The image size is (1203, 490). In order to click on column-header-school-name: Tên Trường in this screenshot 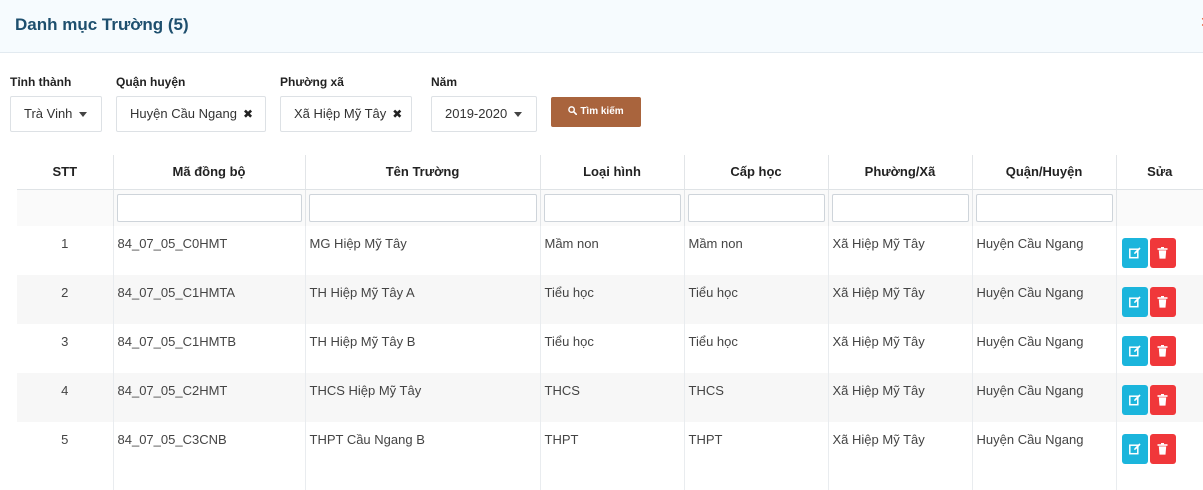, I will do `click(423, 172)`.